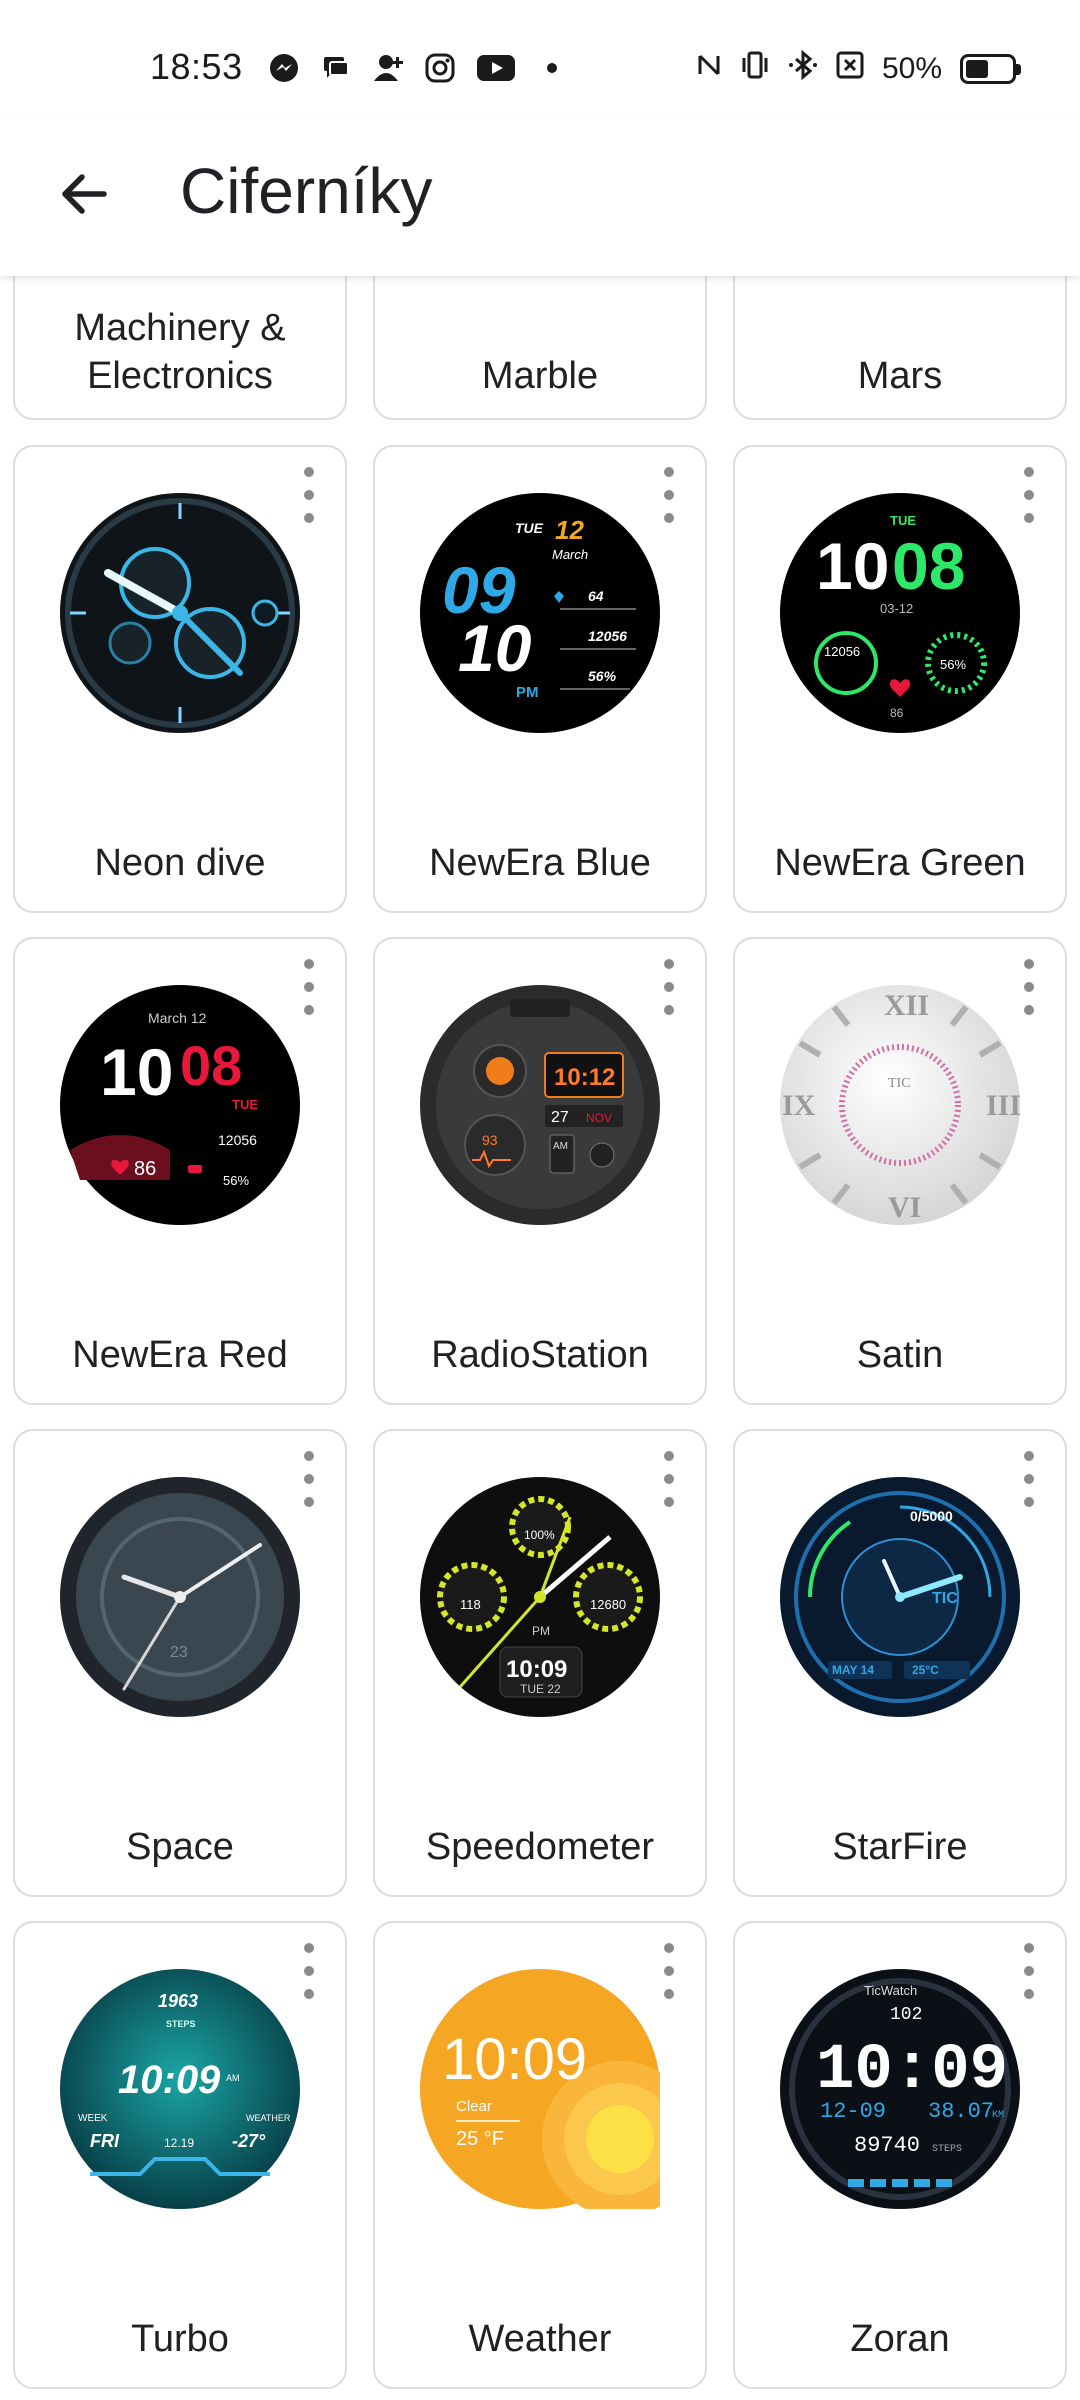 This screenshot has height=2400, width=1080. Describe the element at coordinates (211, 1065) in the screenshot. I see `svg-text: 08` at that location.